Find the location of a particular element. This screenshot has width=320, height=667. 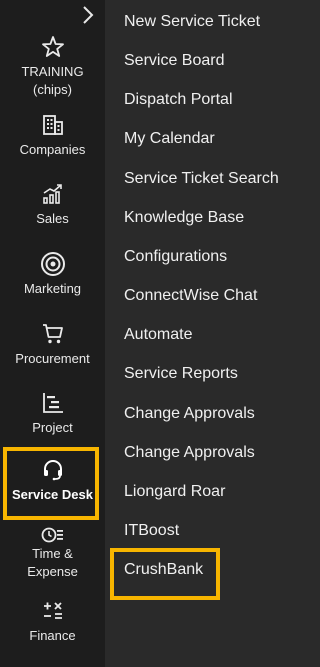

menu-item-automate: Automate is located at coordinates (158, 335).